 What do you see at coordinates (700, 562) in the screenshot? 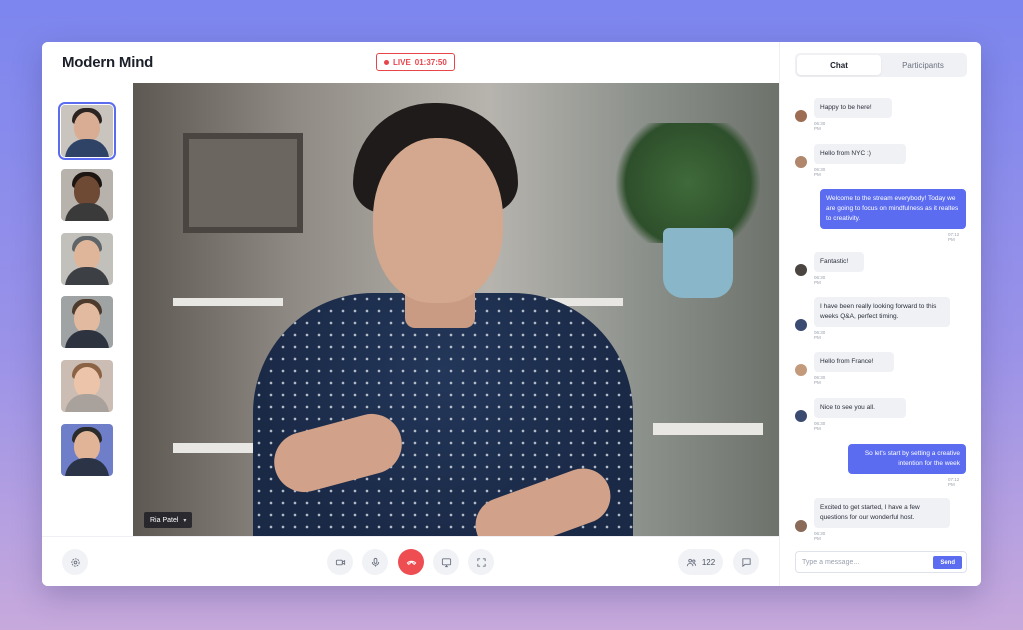
I see `participants-button: 122` at bounding box center [700, 562].